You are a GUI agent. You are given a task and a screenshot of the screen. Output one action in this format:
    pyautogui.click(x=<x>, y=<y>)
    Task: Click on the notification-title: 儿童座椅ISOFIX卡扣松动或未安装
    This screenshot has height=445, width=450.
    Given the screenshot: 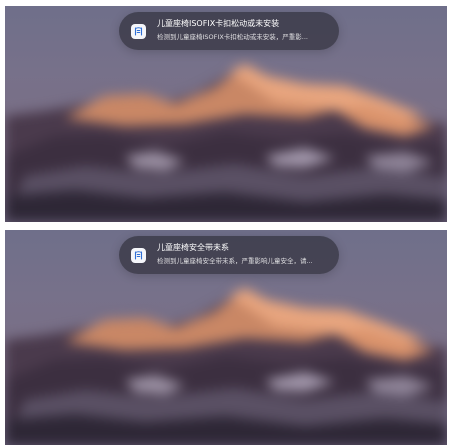 What is the action you would take?
    pyautogui.click(x=218, y=23)
    